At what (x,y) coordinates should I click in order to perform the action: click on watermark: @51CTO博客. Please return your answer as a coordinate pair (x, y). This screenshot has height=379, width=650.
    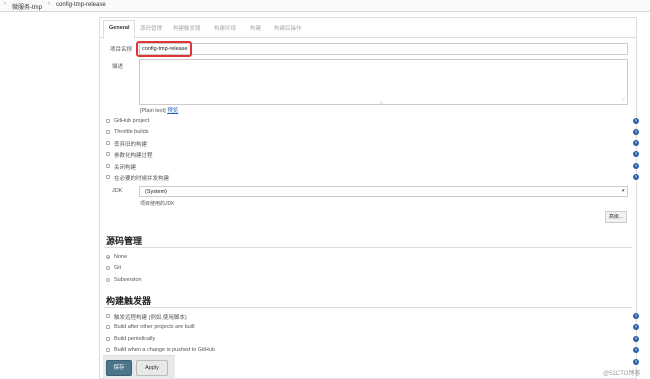
    Looking at the image, I should click on (622, 374).